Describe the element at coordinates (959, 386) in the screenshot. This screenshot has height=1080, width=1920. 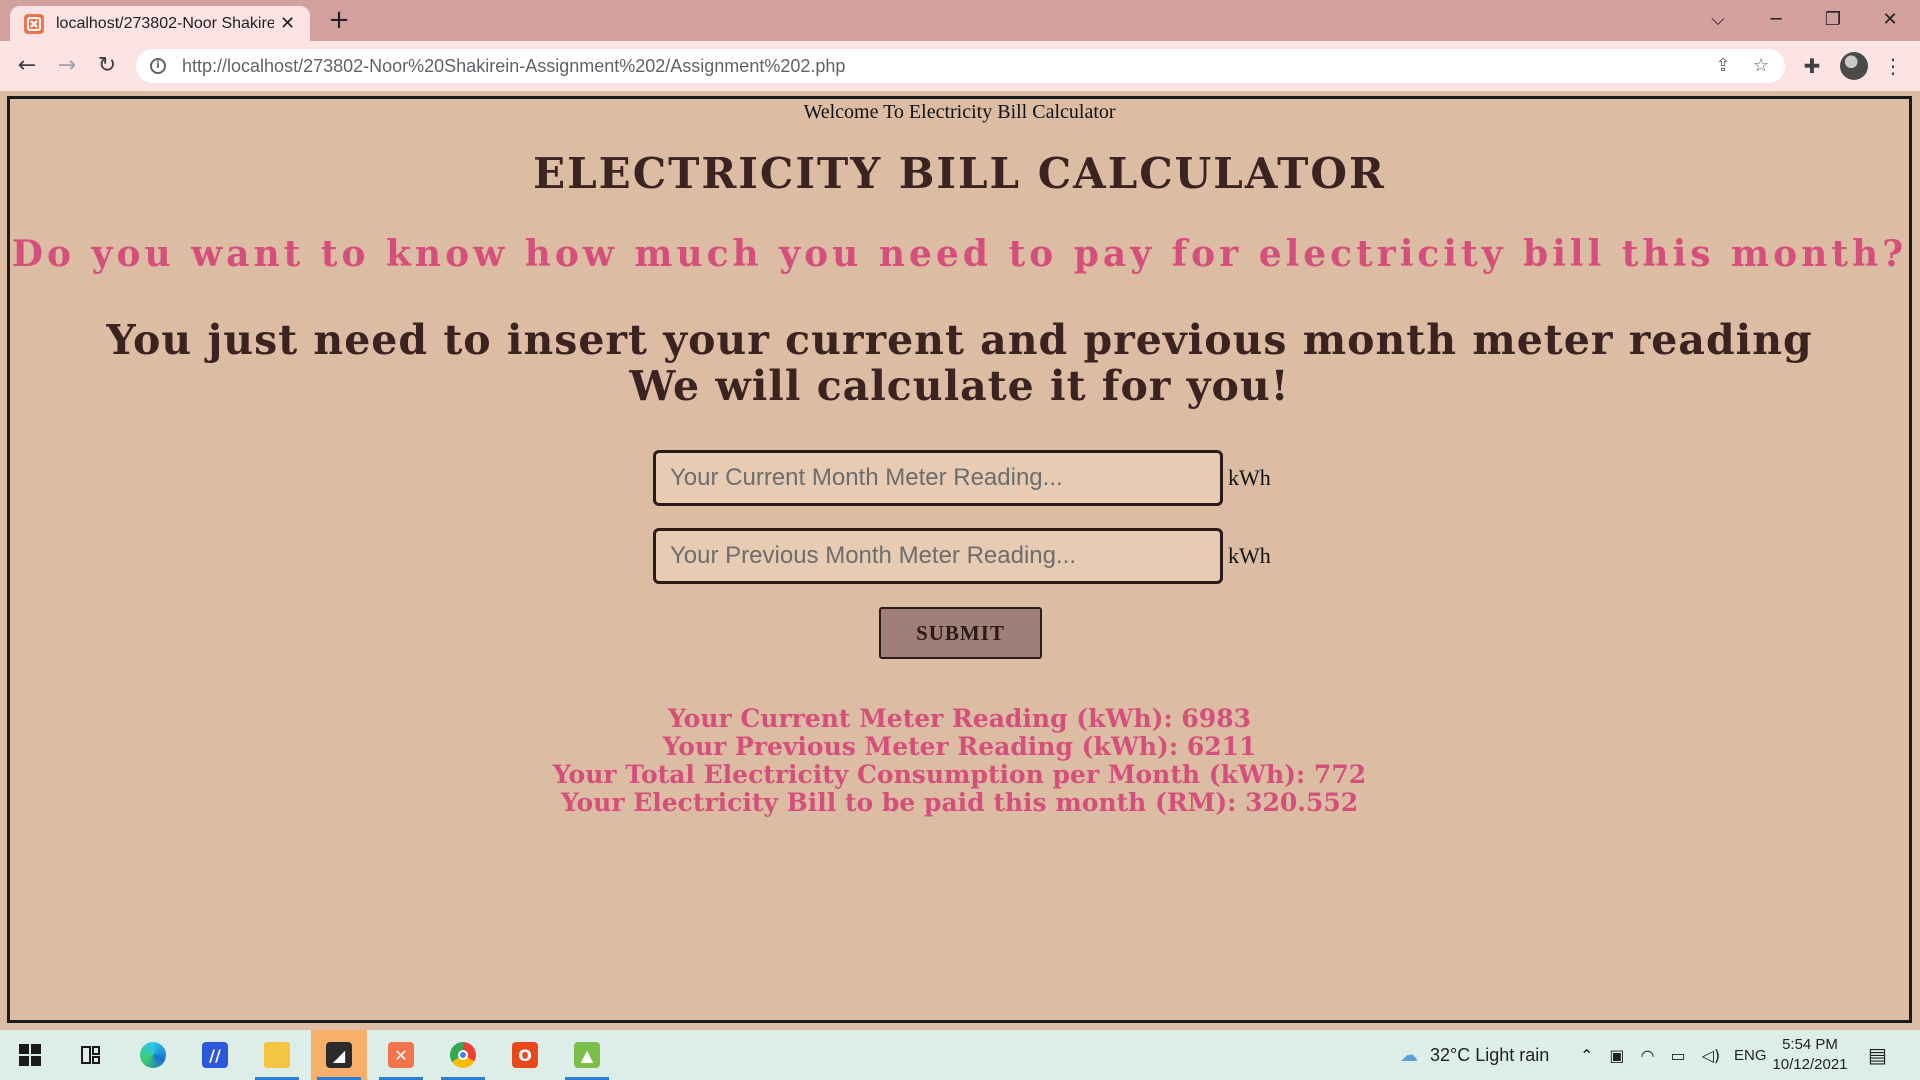
I see `instruction-line-2: We will calculate it for you!` at that location.